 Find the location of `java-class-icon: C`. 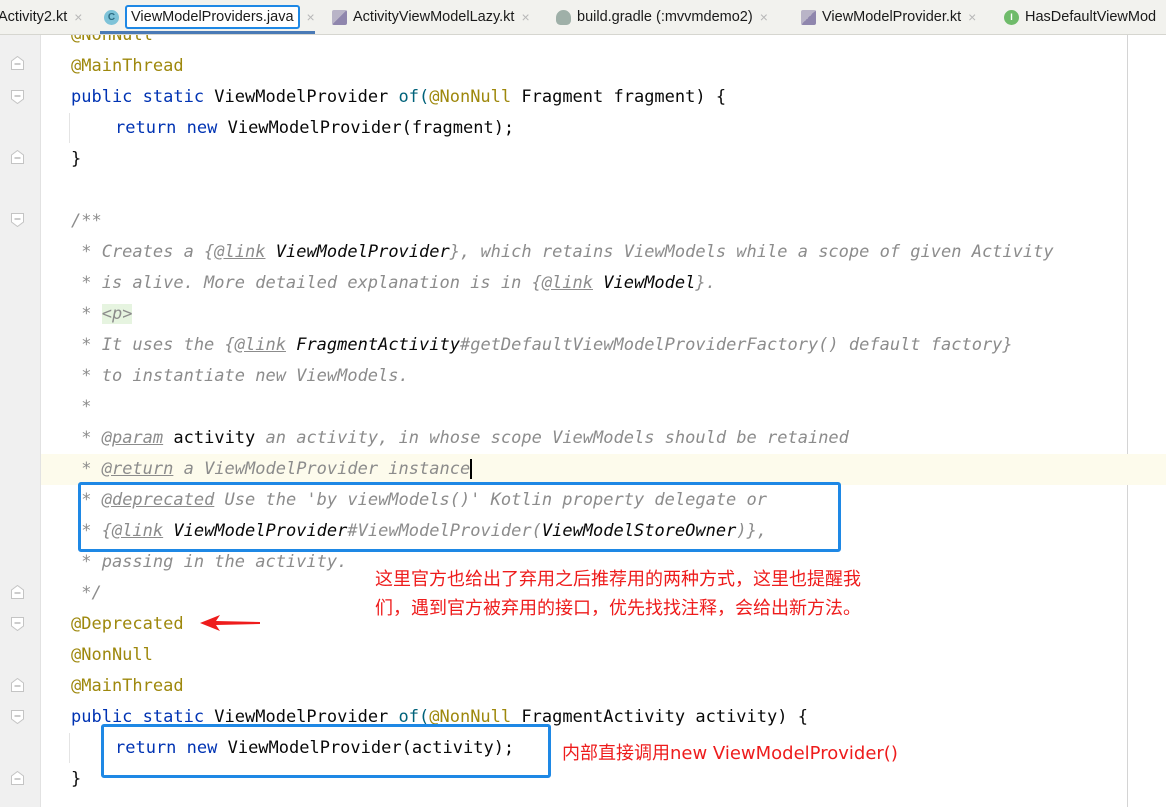

java-class-icon: C is located at coordinates (111, 17).